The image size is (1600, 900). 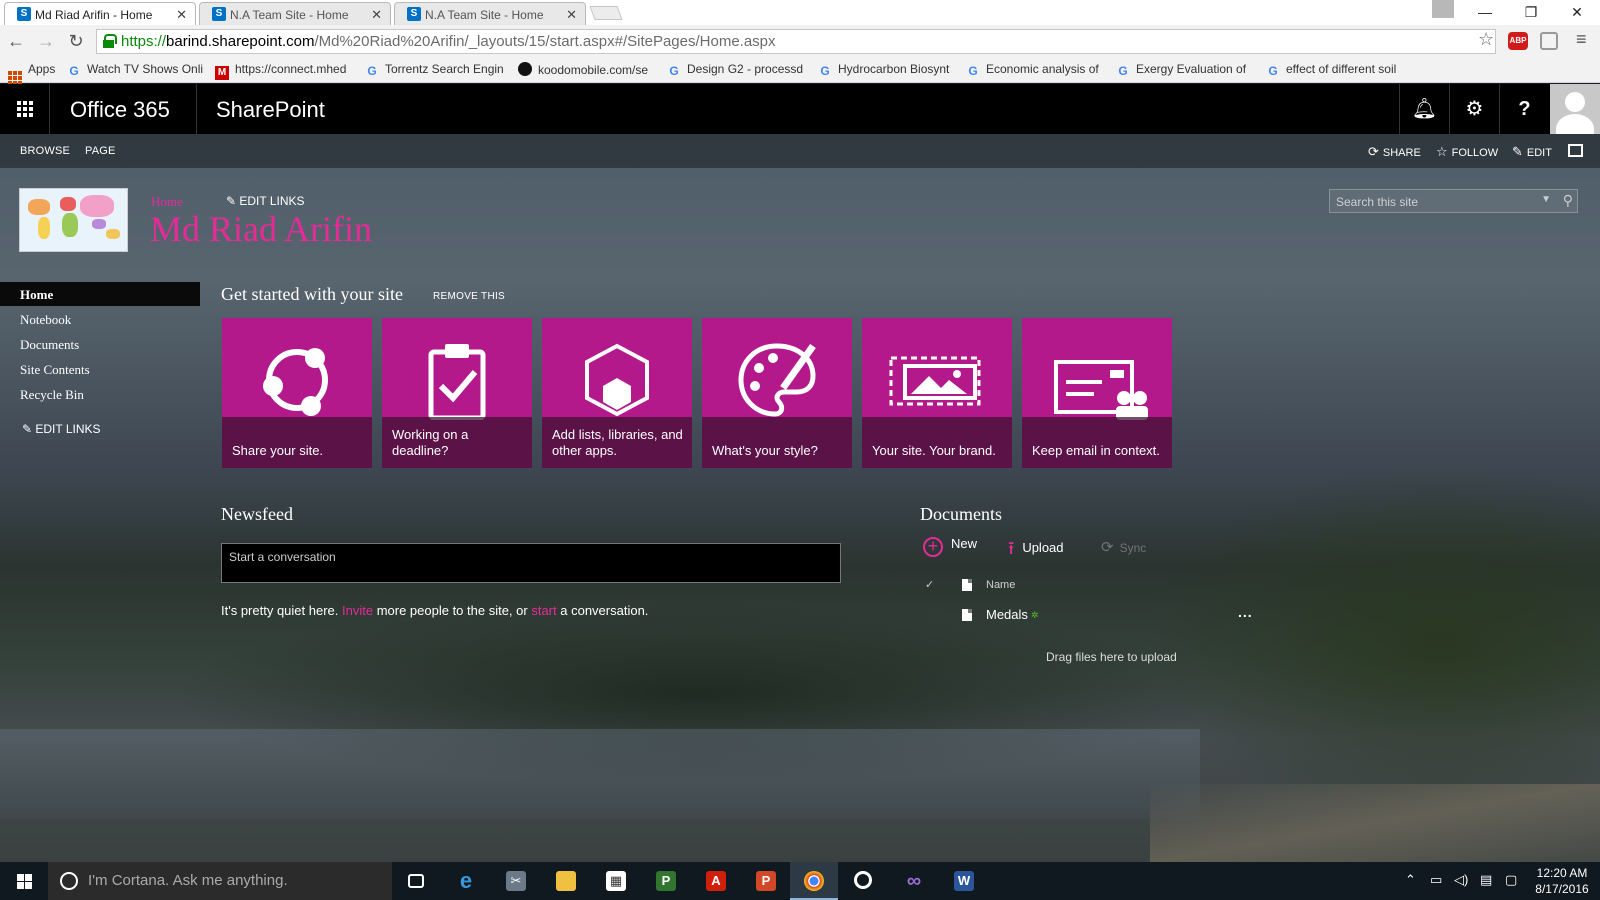 What do you see at coordinates (261, 229) in the screenshot?
I see `site-title: Md Riad Arifin` at bounding box center [261, 229].